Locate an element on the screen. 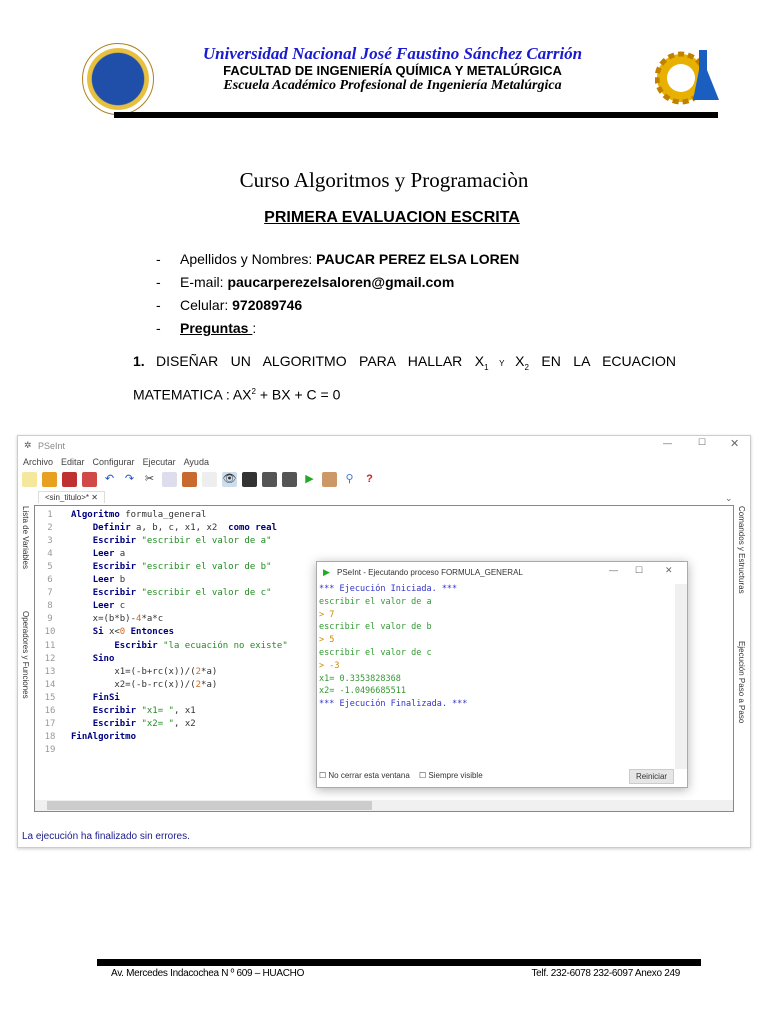 This screenshot has height=1024, width=768. code-line: Escribir "x1= ", x1 is located at coordinates (133, 711).